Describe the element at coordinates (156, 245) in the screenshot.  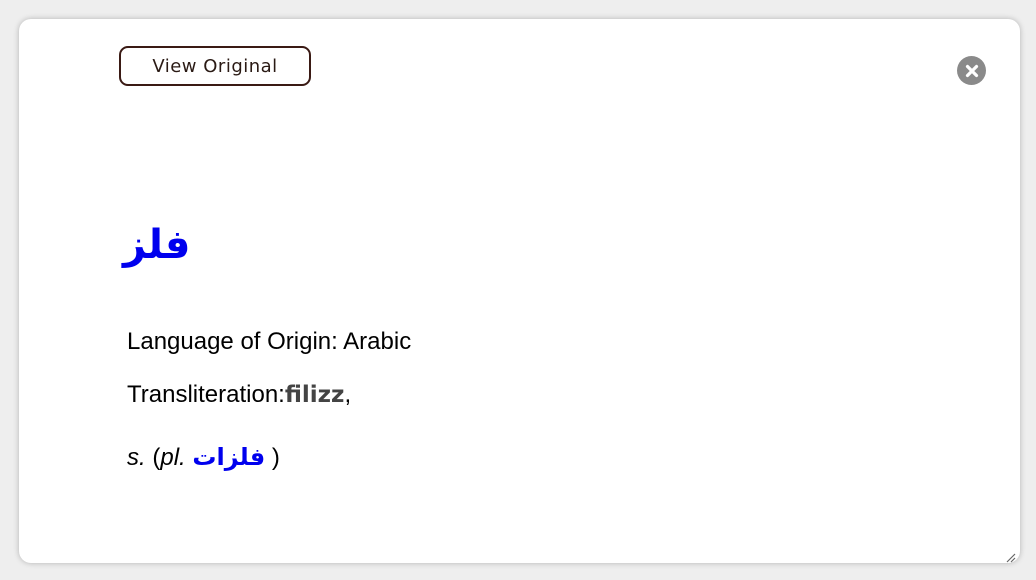
I see `headword: فلز` at that location.